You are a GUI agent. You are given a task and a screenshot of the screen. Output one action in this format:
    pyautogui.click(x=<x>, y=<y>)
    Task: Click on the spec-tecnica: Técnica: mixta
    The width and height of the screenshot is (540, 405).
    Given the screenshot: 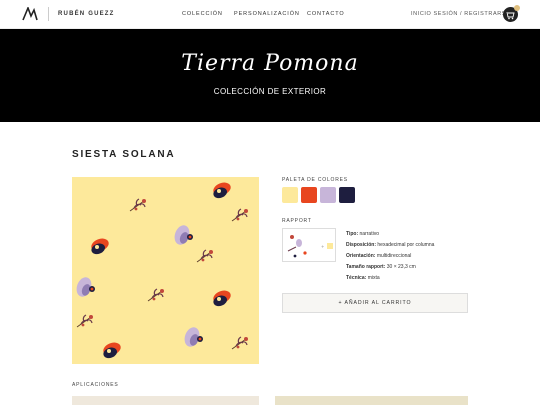 What is the action you would take?
    pyautogui.click(x=363, y=278)
    